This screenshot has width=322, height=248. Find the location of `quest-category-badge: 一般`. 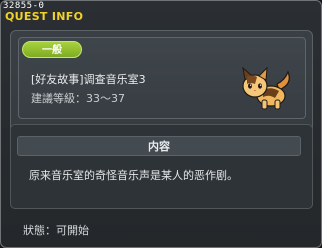

quest-category-badge: 一般 is located at coordinates (52, 49).